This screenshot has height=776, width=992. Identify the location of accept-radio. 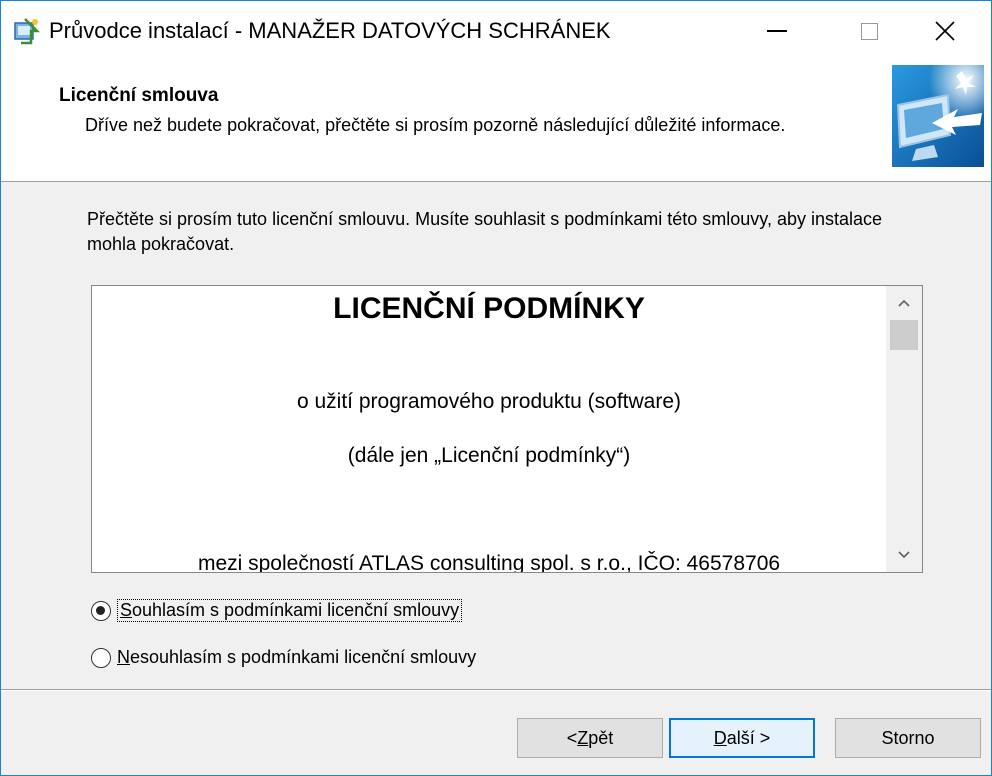
(101, 610).